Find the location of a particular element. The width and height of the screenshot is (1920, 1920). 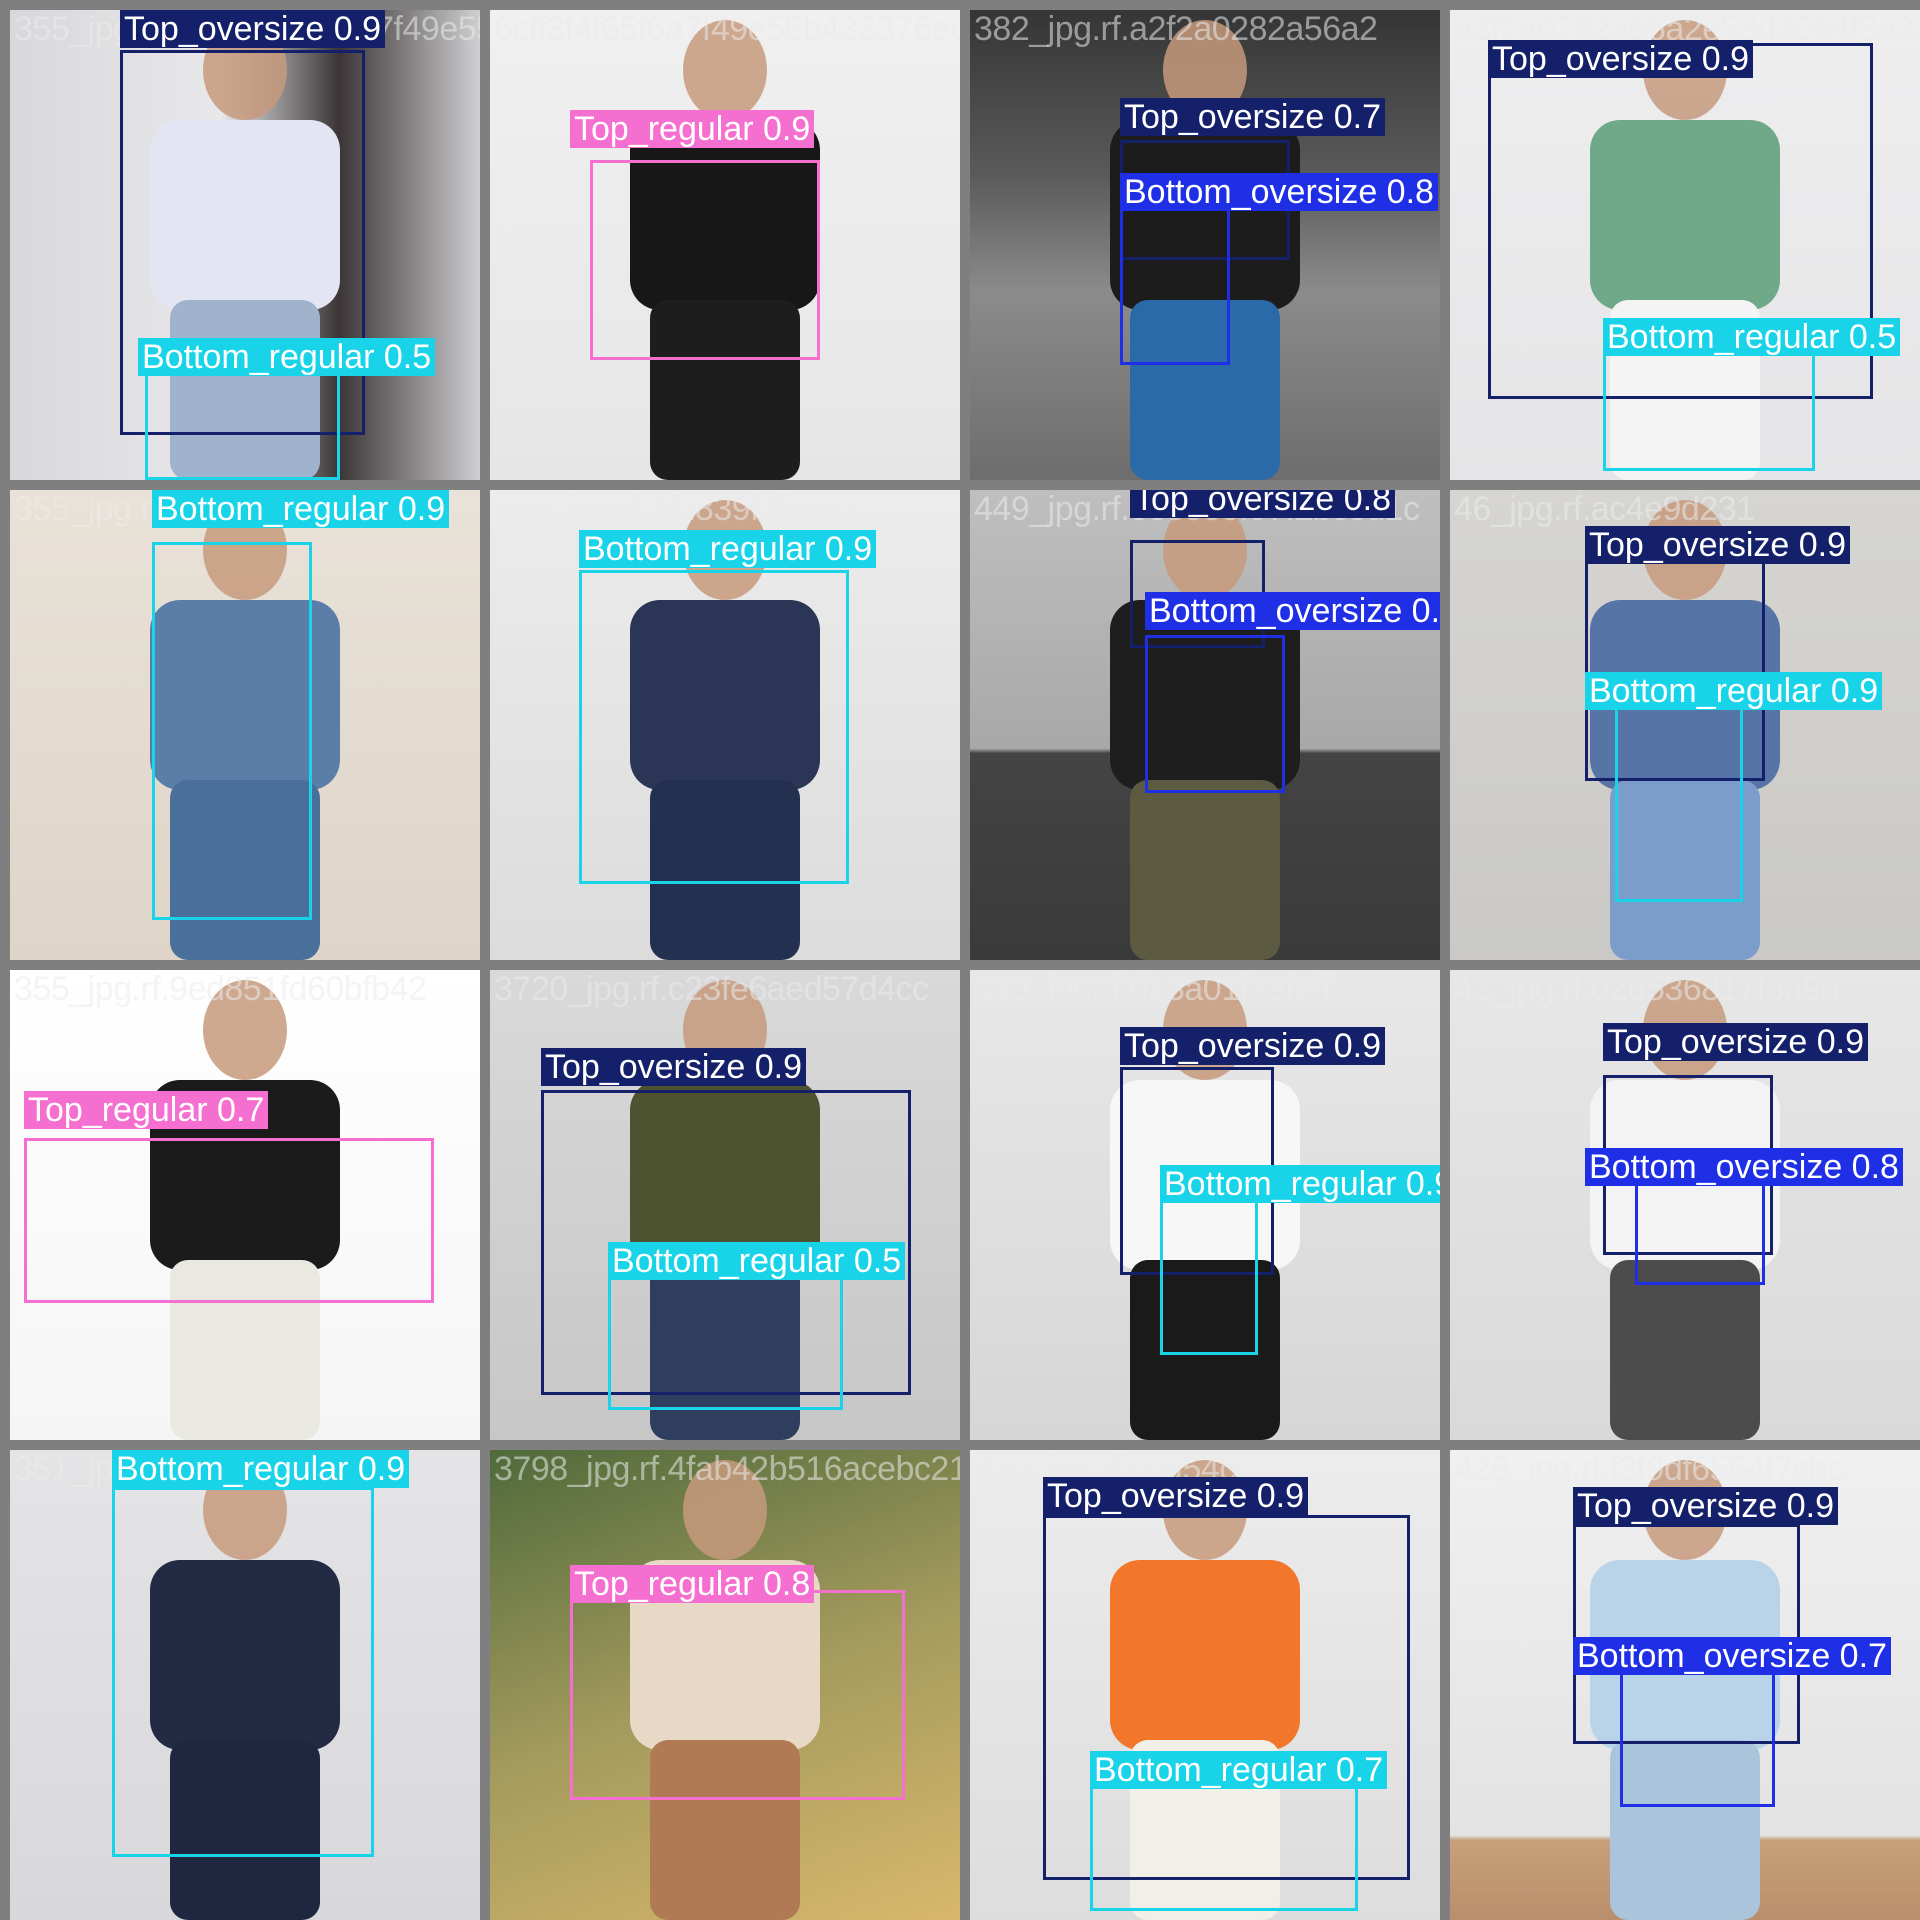

image-filename: 46_jpg.rf.ac4e9d231 is located at coordinates (1604, 509).